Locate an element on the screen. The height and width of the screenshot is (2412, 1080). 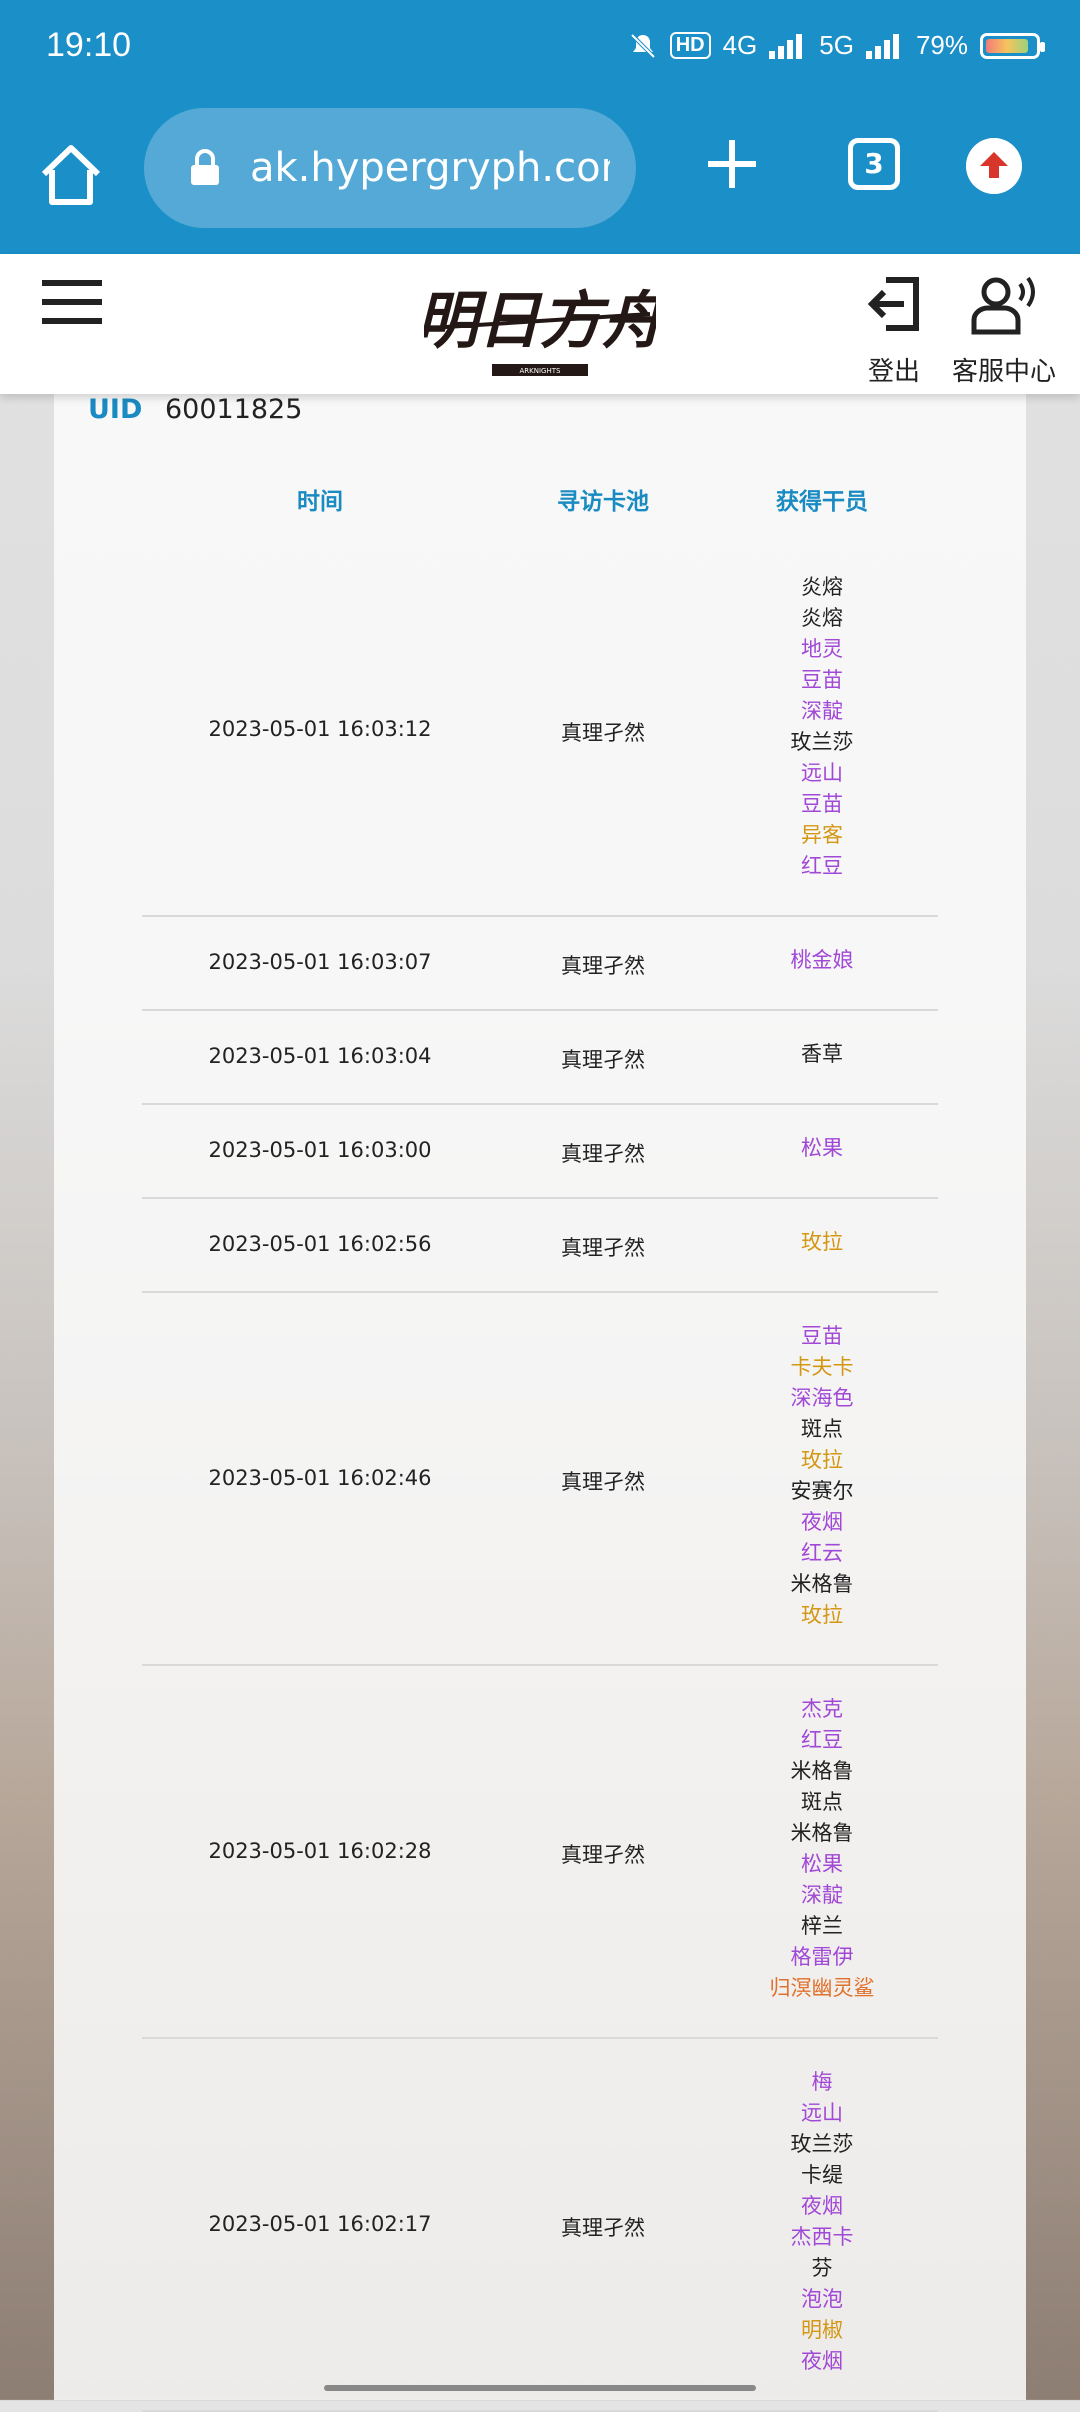
row-operators: 杰克 红豆 米格鲁 斑点 米格鲁 松果 深靛 梓兰 格雷伊 归溟幽灵鲨 is located at coordinates (822, 1849).